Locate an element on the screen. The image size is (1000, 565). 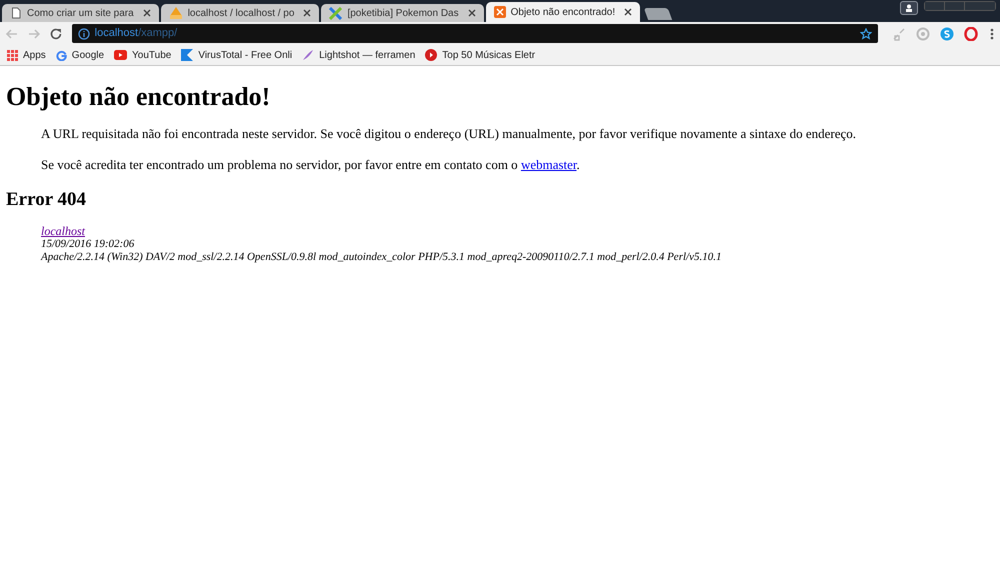
server-info: Apache/2.2.14 (Win32) DAV/2 mod_ssl/2.2.14 OpenSSL/0.9.8l mod_autoindex_color PHP/5.3.1 mod_apreq2-20090110/2.7.1 mod_perl/2.0.4 Perl/v5.10.1 is located at coordinates (381, 257).